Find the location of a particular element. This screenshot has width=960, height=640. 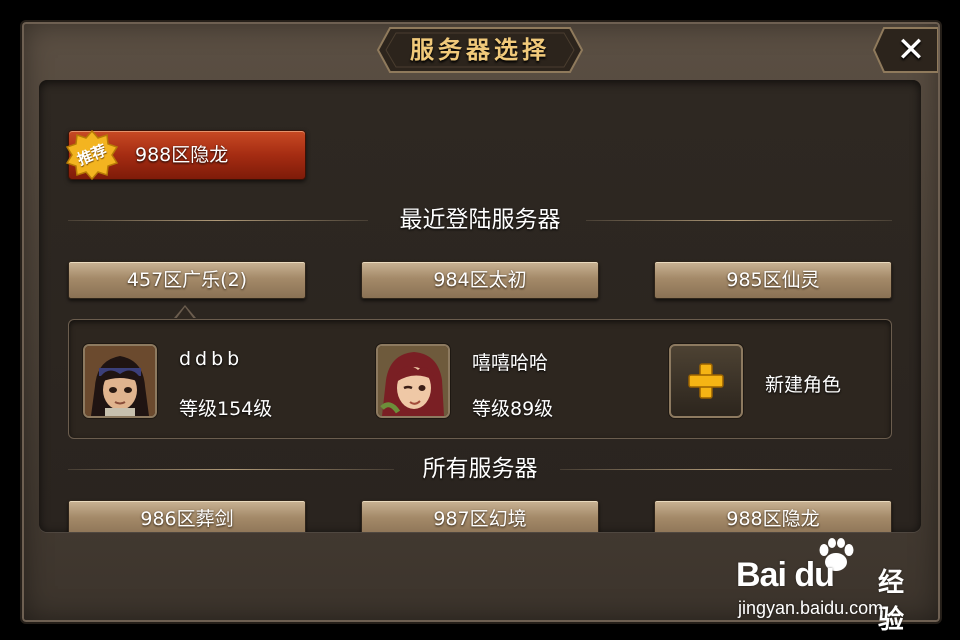

close-icon: ✕ is located at coordinates (911, 50).